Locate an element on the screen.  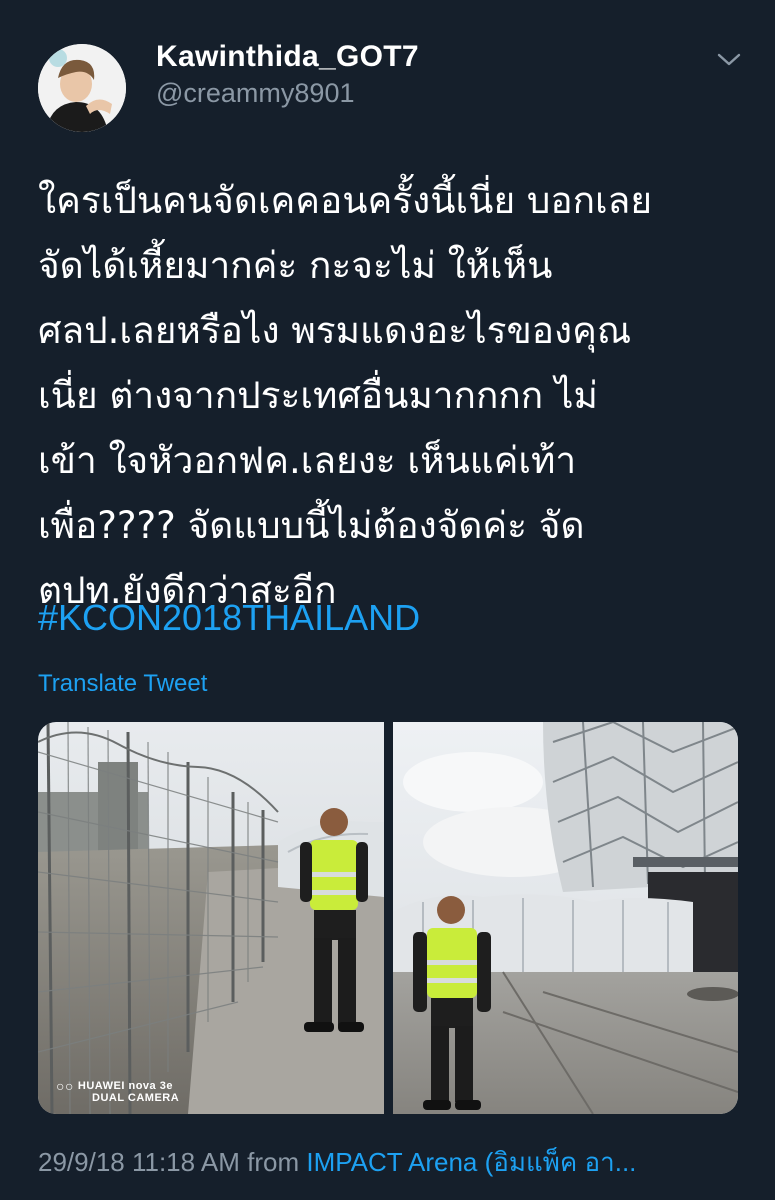
tweet-timestamp: 29/9/18 11:18 AM is located at coordinates (139, 1162).